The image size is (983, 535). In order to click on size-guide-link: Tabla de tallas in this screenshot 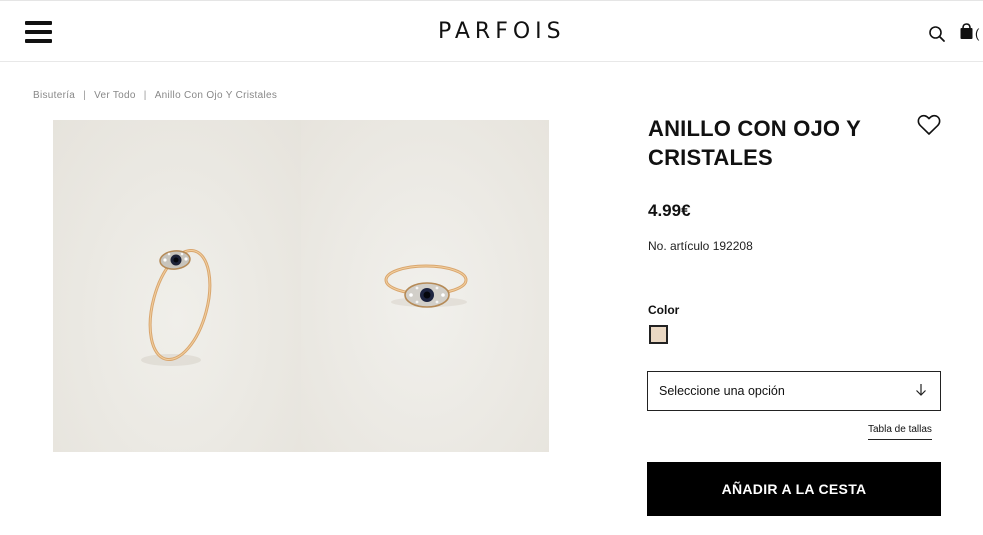, I will do `click(900, 432)`.